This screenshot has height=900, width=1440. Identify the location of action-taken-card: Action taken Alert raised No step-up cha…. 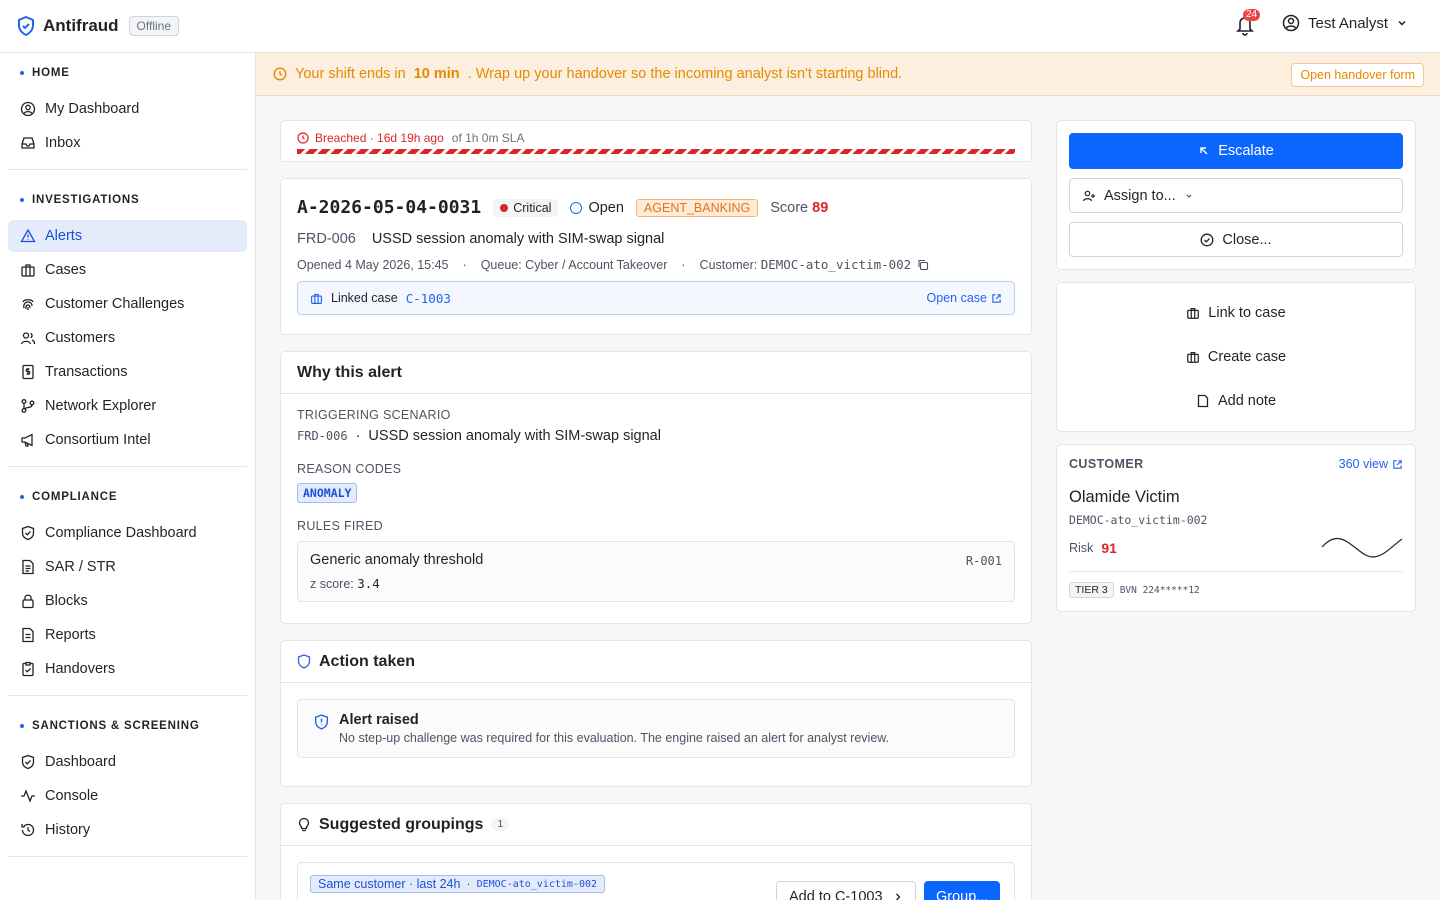
(656, 713).